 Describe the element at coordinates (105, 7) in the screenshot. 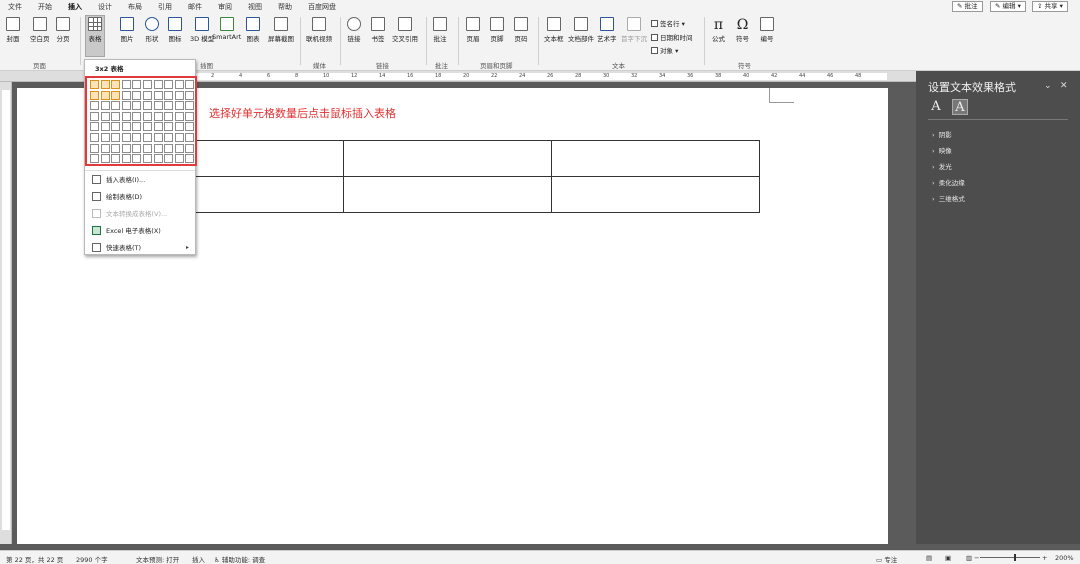

I see `tab-design: 设计` at that location.